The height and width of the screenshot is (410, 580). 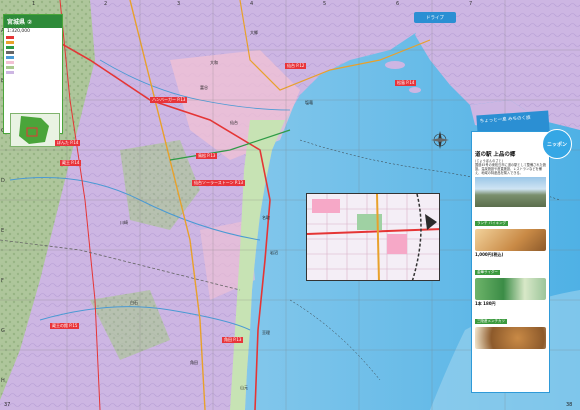 What do you see at coordinates (194, 362) in the screenshot?
I see `place-name: 角田` at bounding box center [194, 362].